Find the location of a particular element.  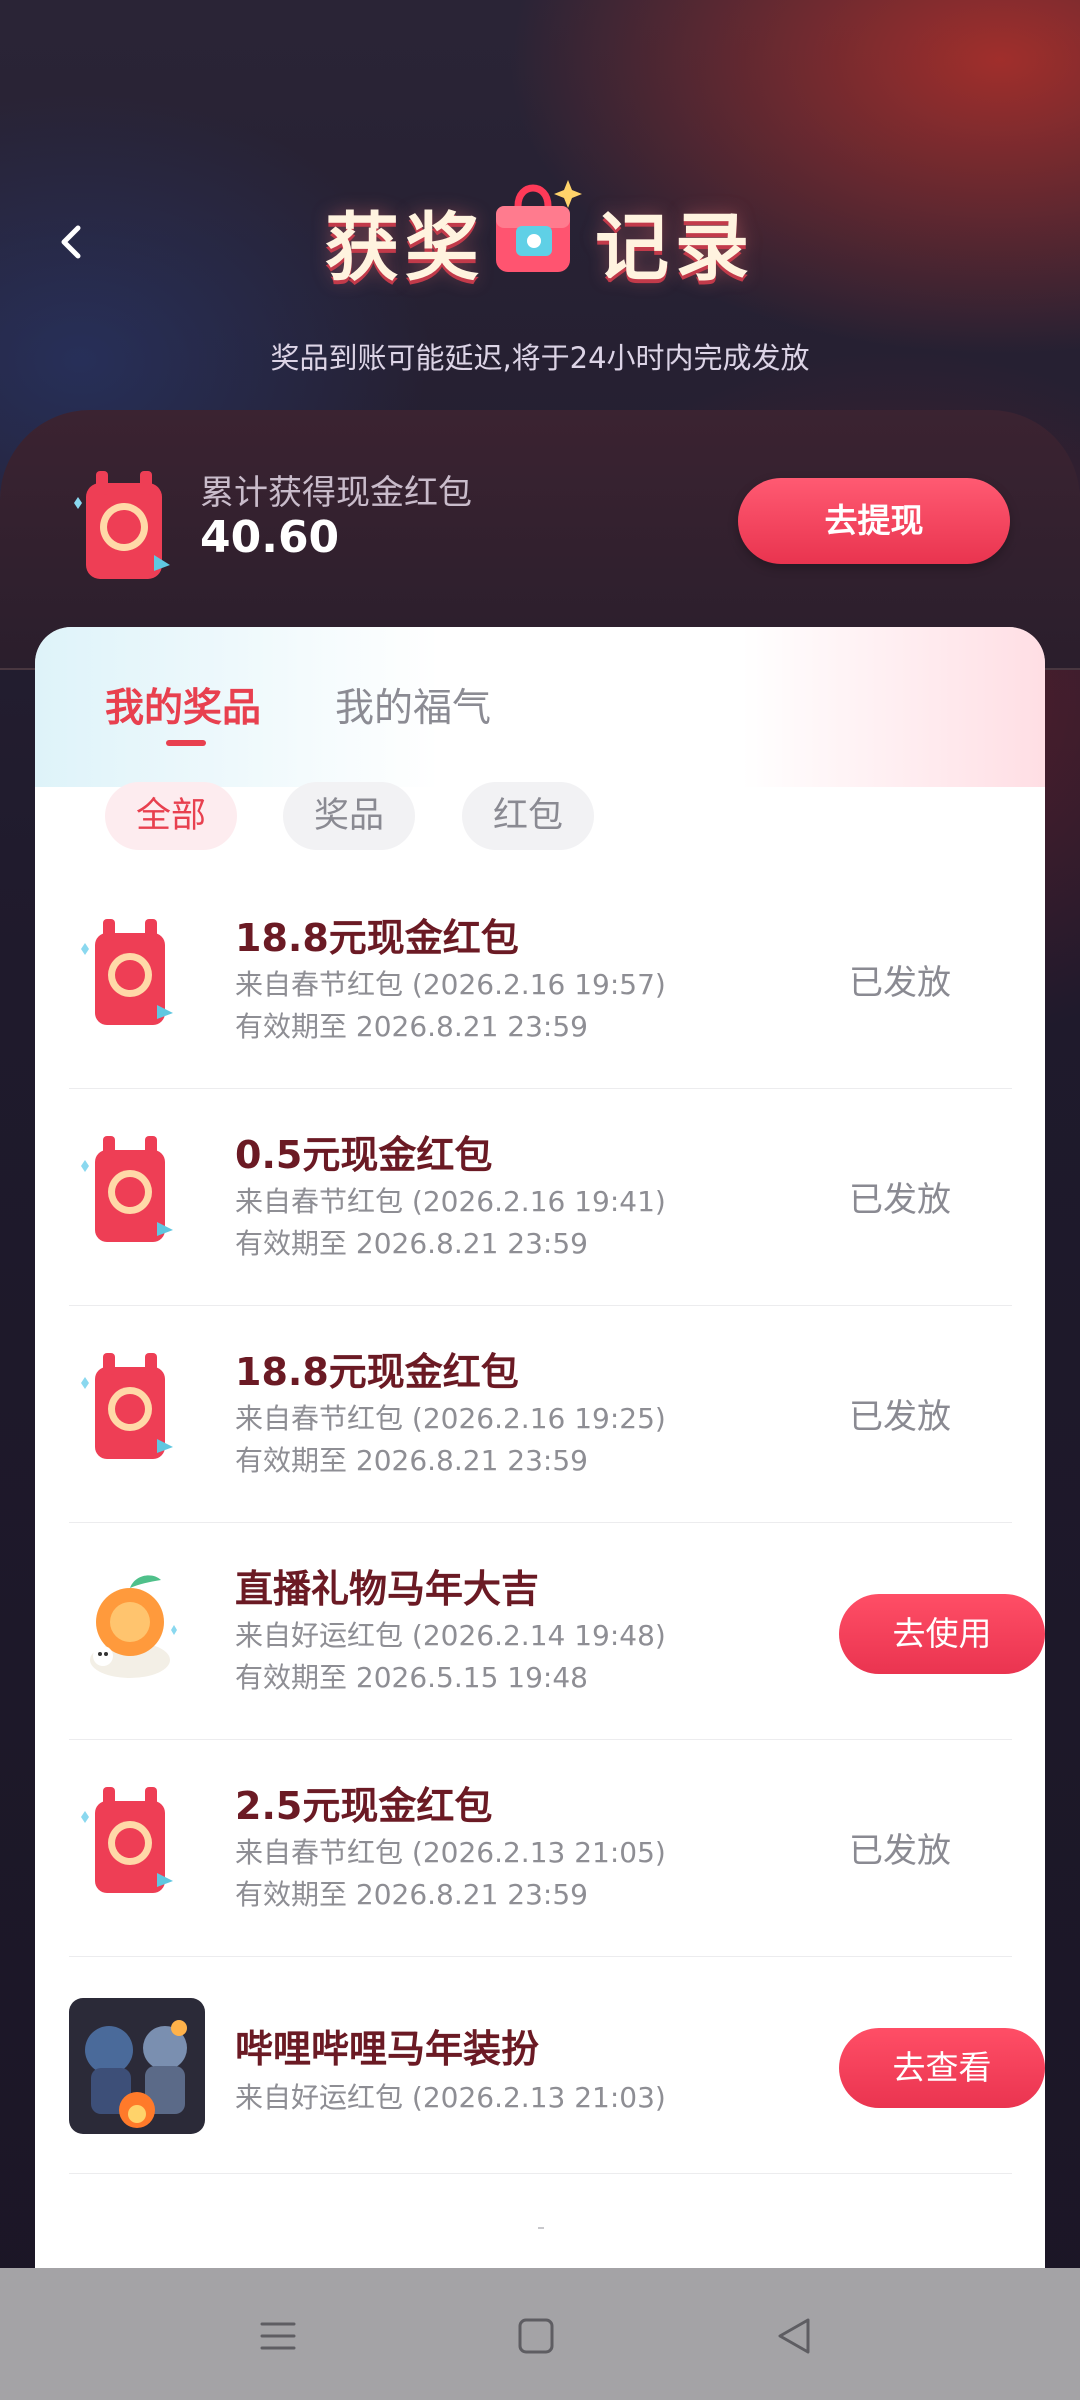

list-end-indicator is located at coordinates (541, 2228).